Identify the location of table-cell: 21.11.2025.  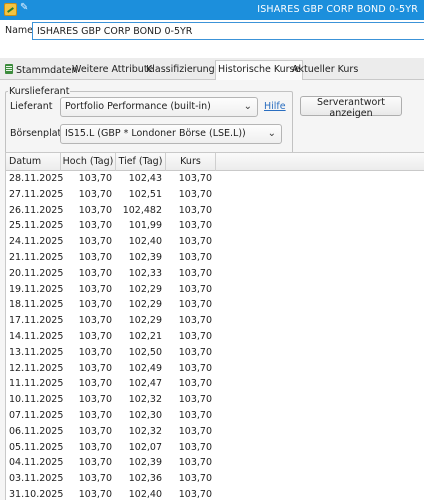
(36, 257).